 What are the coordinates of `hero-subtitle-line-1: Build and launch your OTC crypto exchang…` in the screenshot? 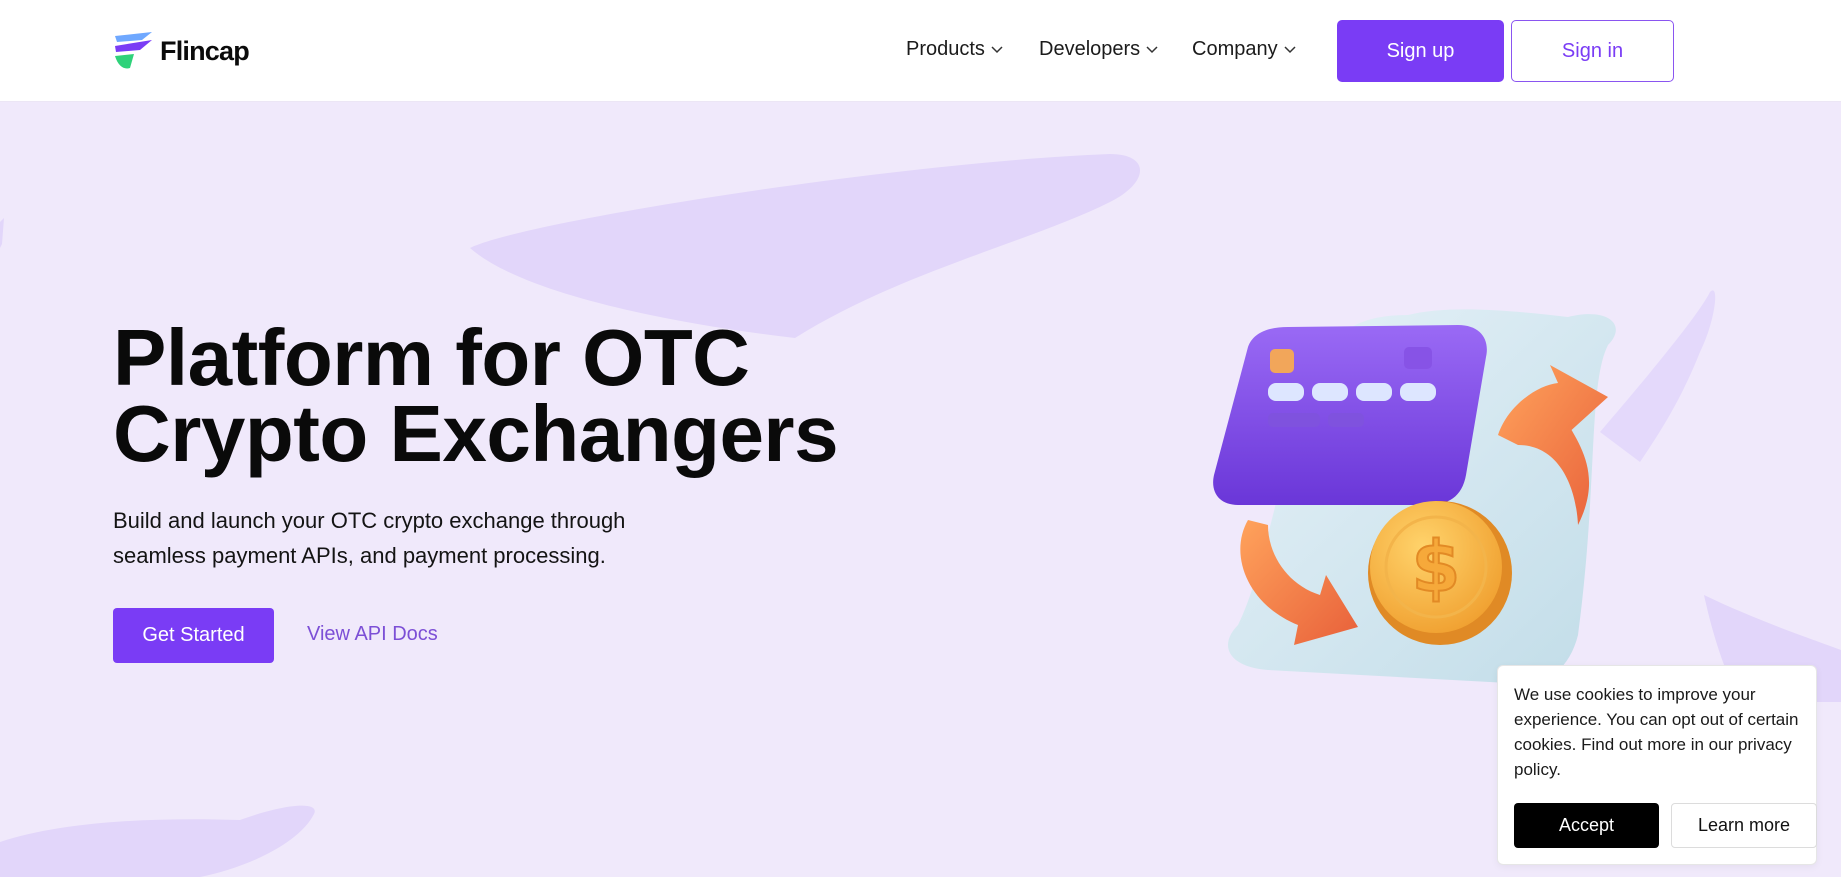 It's located at (369, 520).